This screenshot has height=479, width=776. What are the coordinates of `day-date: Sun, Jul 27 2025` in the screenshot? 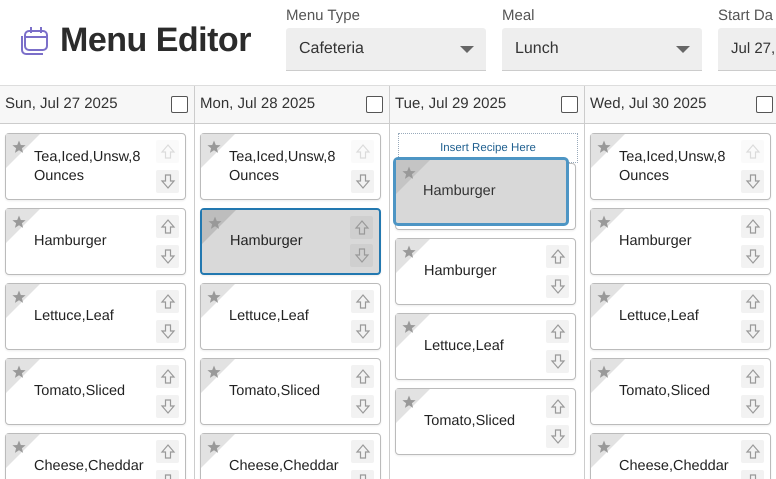 It's located at (61, 104).